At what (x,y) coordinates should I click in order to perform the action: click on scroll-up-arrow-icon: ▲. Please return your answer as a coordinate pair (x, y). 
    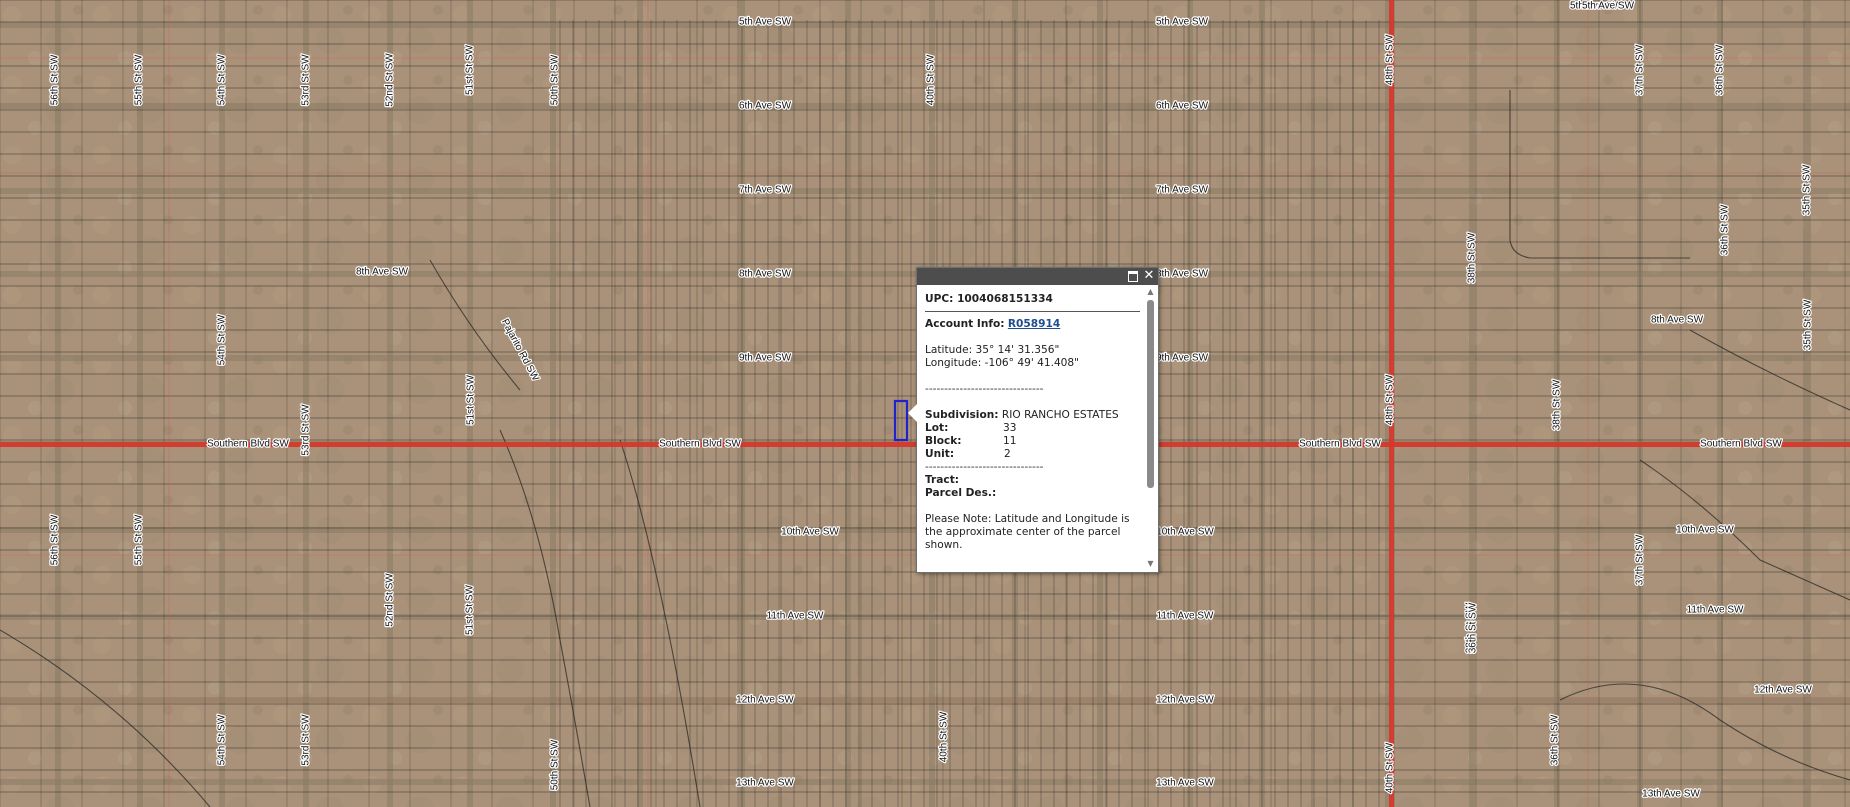
    Looking at the image, I should click on (1150, 292).